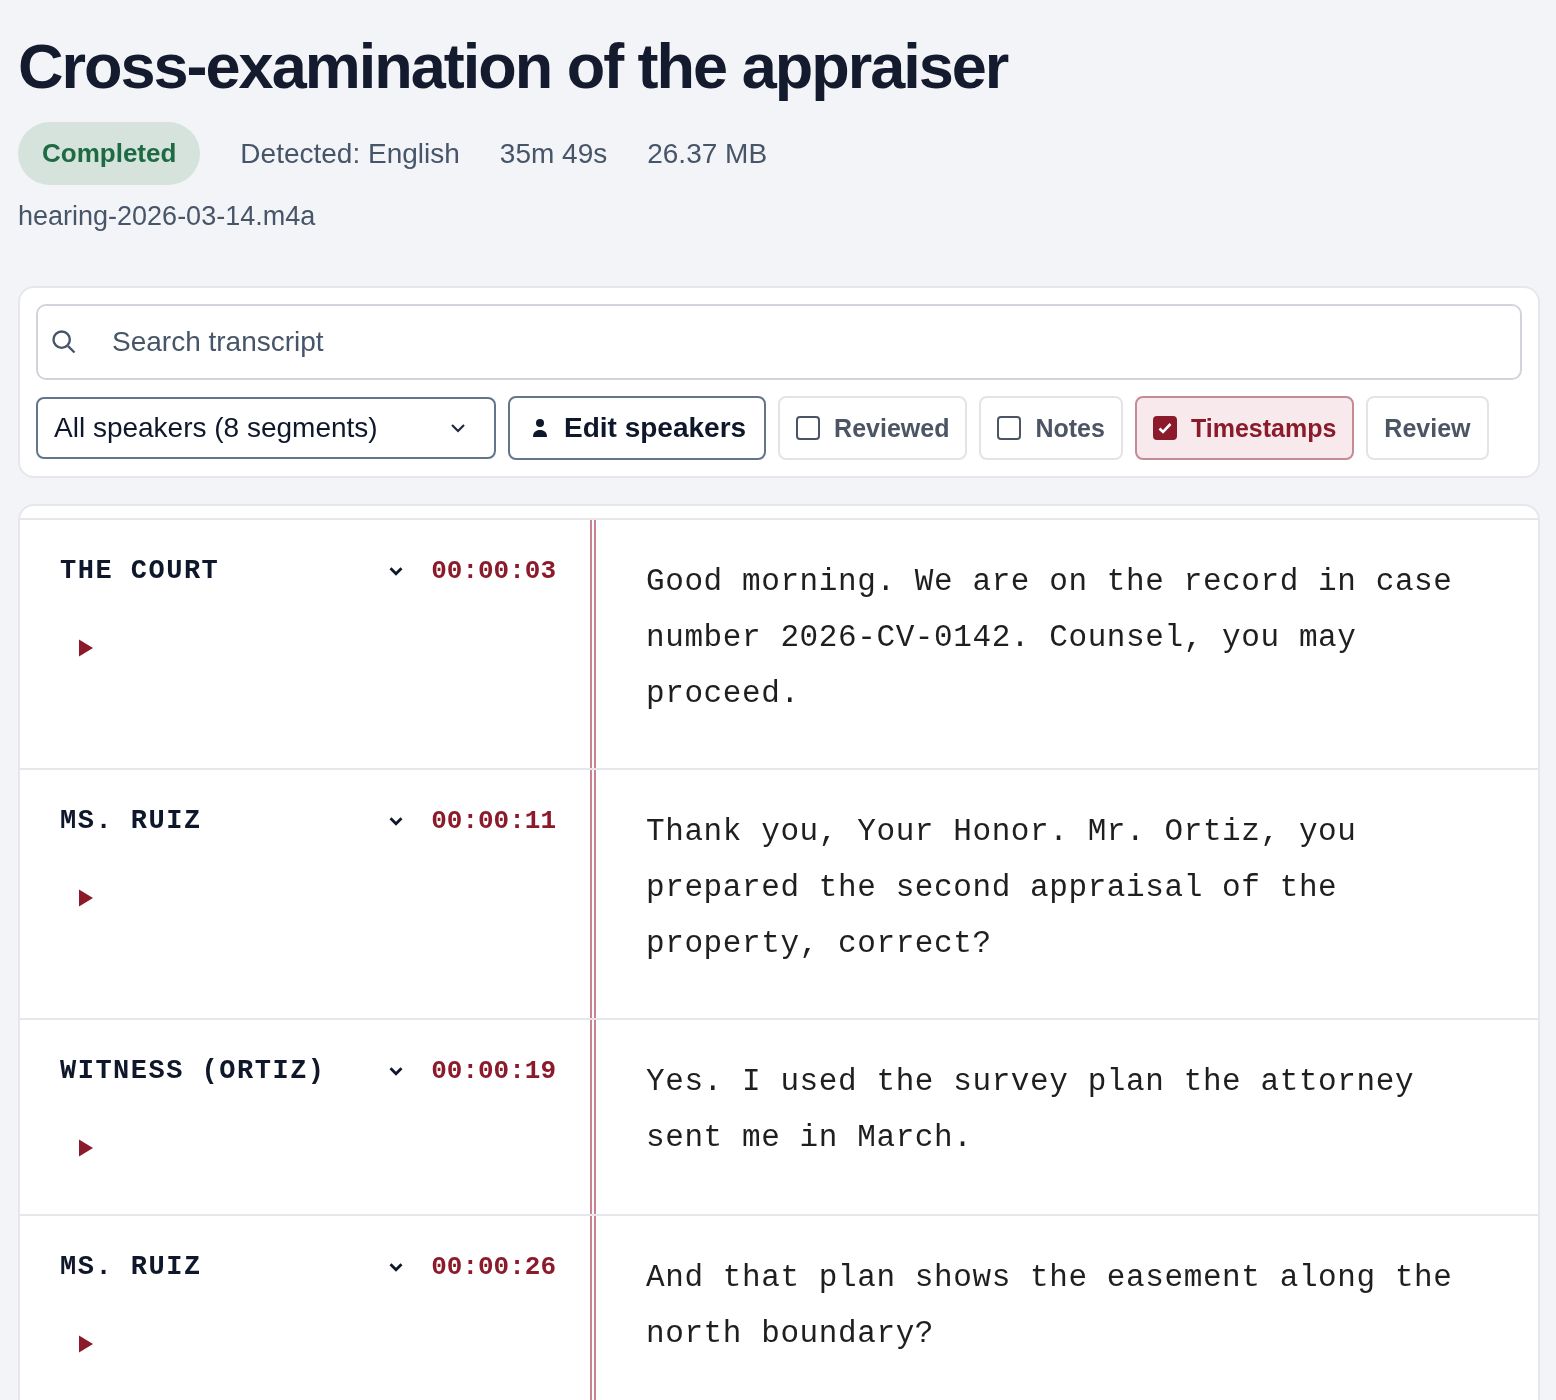 The width and height of the screenshot is (1556, 1400). What do you see at coordinates (64, 342) in the screenshot?
I see `search-icon` at bounding box center [64, 342].